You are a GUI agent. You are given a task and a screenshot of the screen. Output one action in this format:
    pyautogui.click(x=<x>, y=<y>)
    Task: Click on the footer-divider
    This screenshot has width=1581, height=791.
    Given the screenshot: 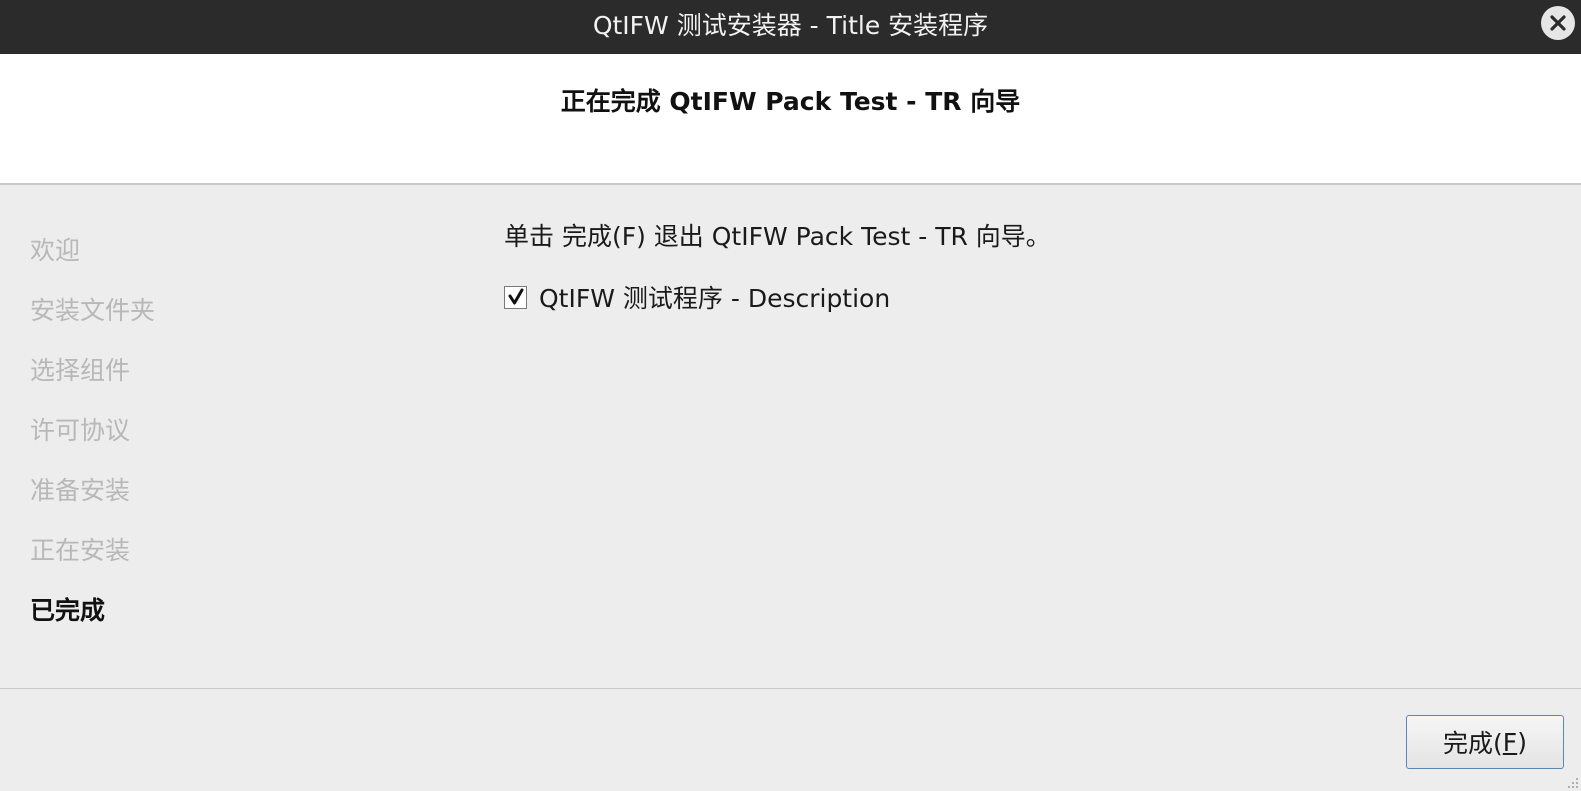 What is the action you would take?
    pyautogui.click(x=790, y=688)
    